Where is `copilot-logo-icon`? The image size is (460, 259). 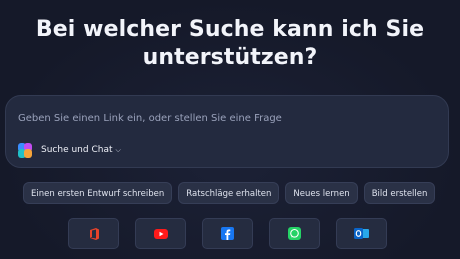
copilot-logo-icon is located at coordinates (25, 150).